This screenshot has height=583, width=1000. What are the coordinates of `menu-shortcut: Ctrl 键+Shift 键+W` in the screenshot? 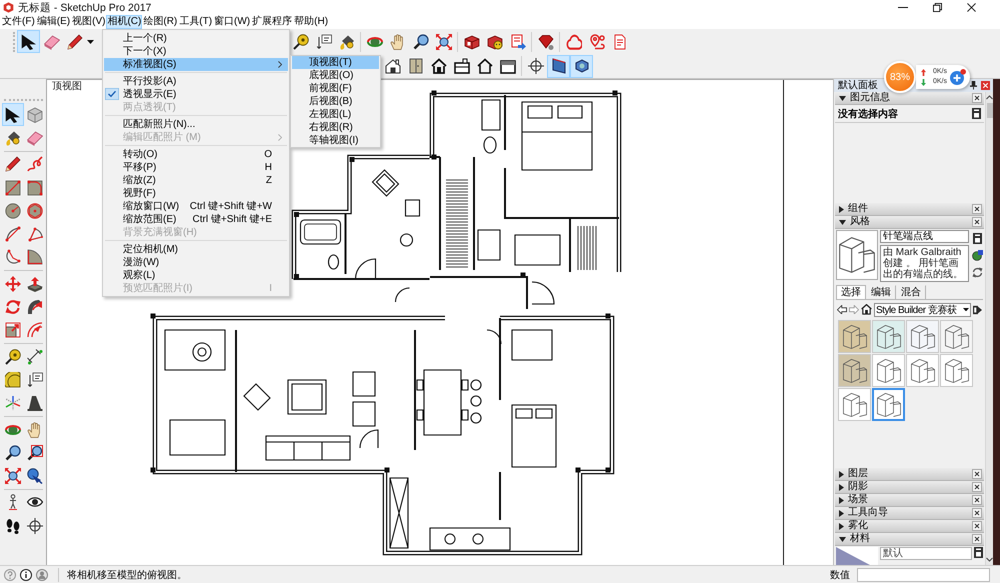 It's located at (231, 206).